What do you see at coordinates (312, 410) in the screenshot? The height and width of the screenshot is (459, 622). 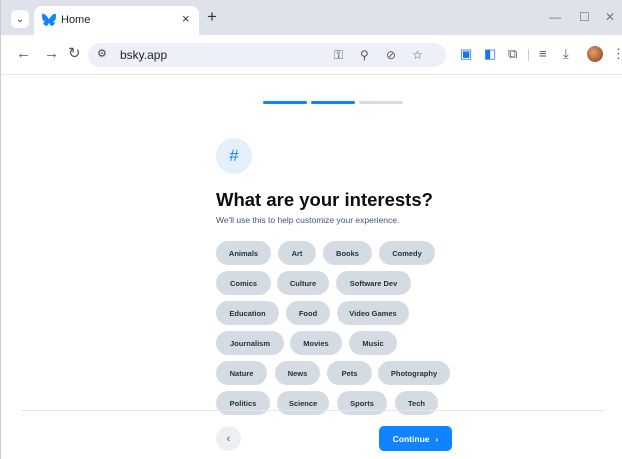 I see `footer-divider` at bounding box center [312, 410].